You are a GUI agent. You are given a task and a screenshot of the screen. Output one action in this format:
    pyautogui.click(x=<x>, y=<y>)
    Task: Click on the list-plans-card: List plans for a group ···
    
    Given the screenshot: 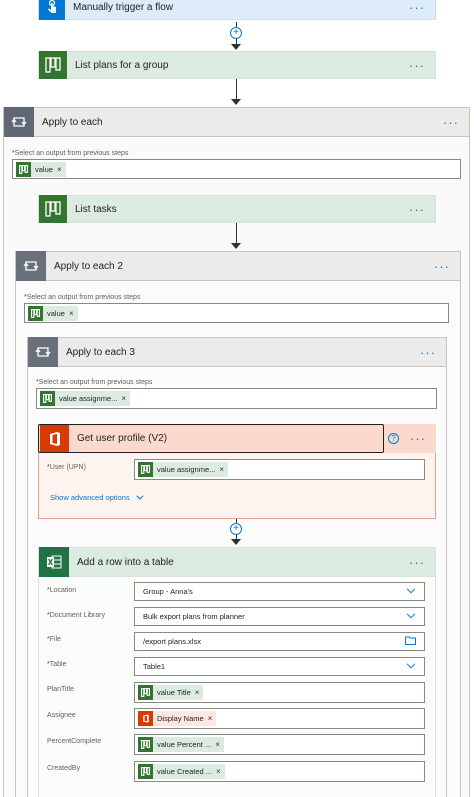 What is the action you would take?
    pyautogui.click(x=237, y=65)
    